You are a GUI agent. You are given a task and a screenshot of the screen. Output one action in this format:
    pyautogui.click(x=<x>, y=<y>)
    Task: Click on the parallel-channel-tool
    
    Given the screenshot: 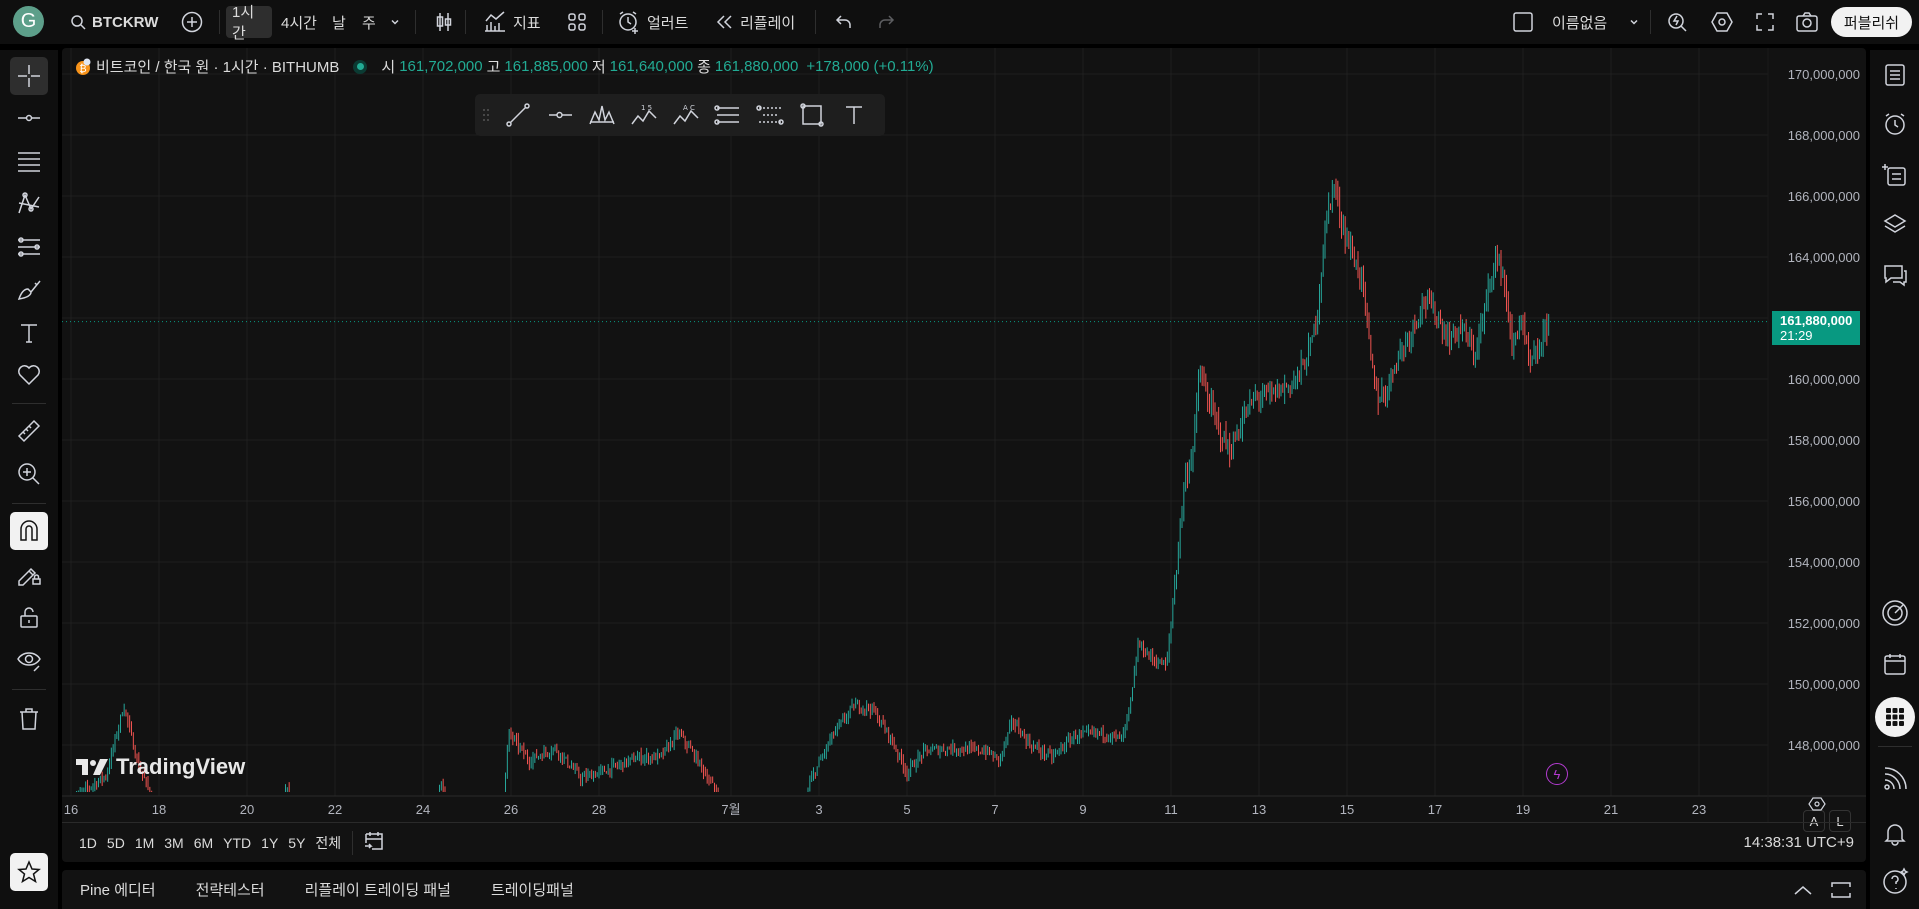 What is the action you would take?
    pyautogui.click(x=728, y=115)
    